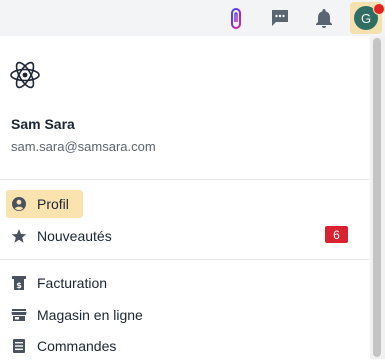 The height and width of the screenshot is (360, 385). I want to click on invoice-icon: $, so click(19, 283).